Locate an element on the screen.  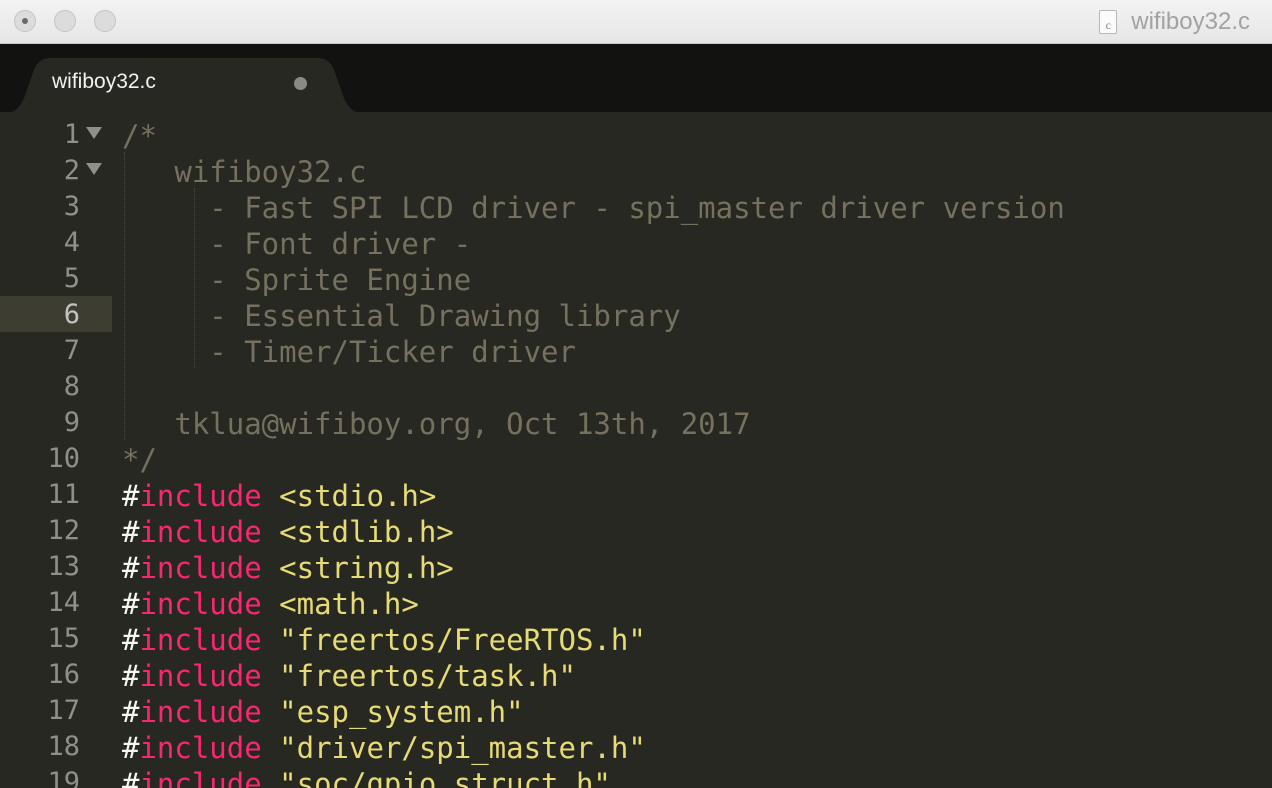
include-path: "soc/gpio_struct.h" is located at coordinates (436, 777).